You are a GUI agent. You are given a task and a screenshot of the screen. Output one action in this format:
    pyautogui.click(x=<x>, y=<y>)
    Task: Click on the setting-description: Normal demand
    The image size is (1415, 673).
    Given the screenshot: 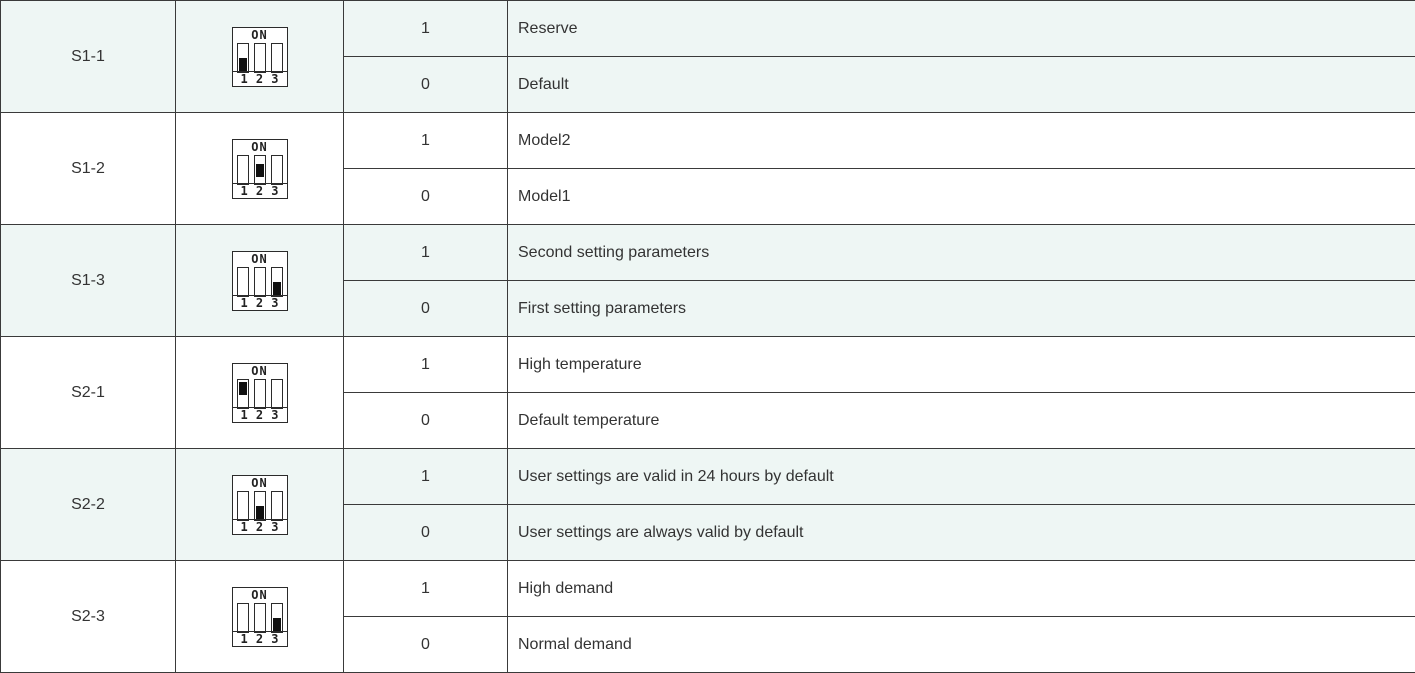 What is the action you would take?
    pyautogui.click(x=961, y=645)
    